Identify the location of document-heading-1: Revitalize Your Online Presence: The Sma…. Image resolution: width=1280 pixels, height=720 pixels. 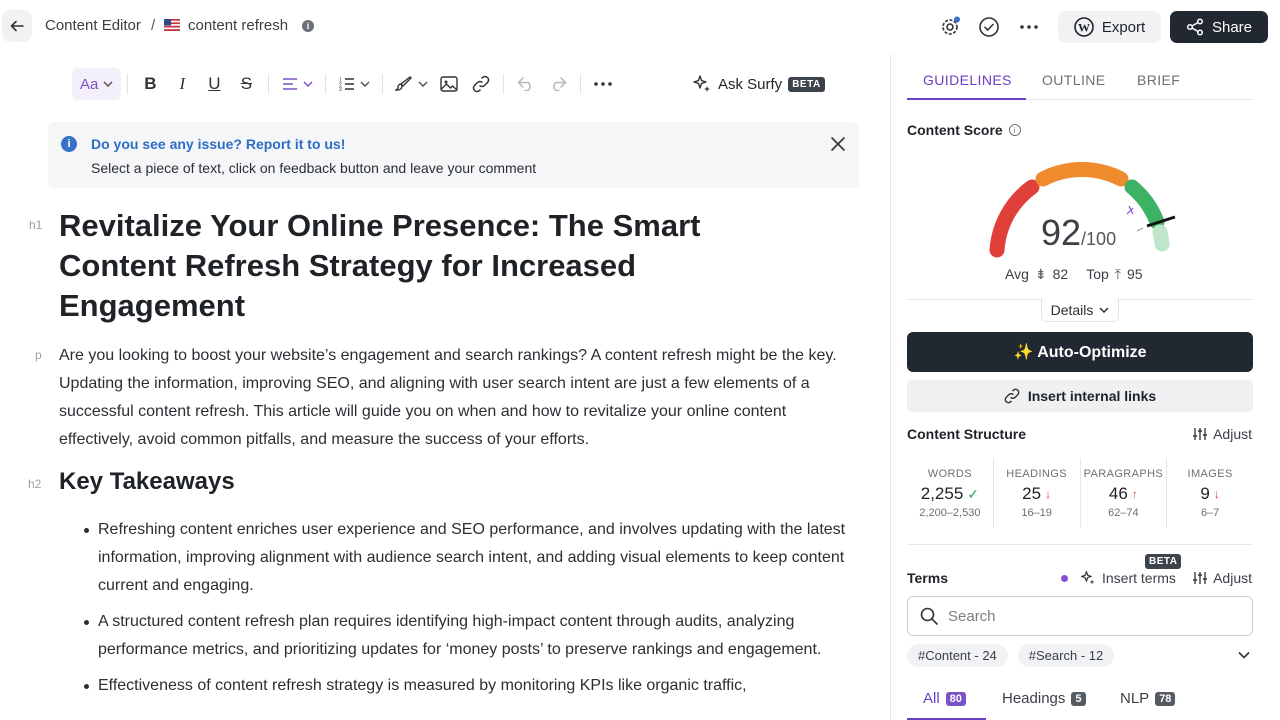
(429, 266).